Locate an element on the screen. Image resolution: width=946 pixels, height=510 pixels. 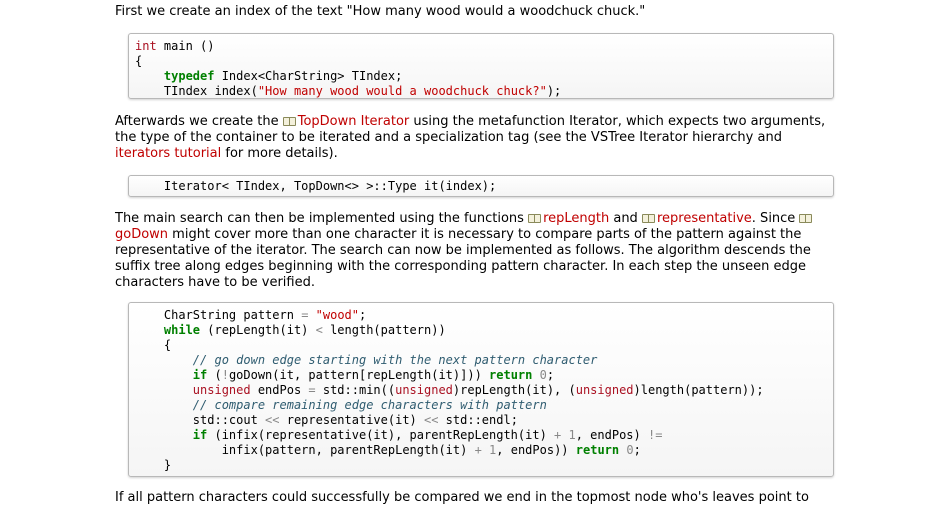
code-token: std::cout is located at coordinates (229, 420).